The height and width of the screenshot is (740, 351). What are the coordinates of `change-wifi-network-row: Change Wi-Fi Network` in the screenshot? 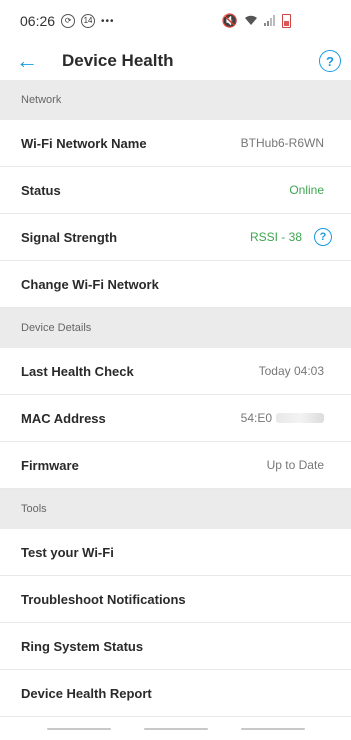 It's located at (175, 284).